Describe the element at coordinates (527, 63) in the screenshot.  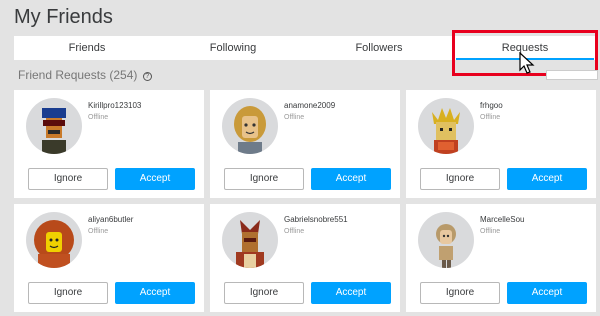
I see `mouse-pointer-icon` at that location.